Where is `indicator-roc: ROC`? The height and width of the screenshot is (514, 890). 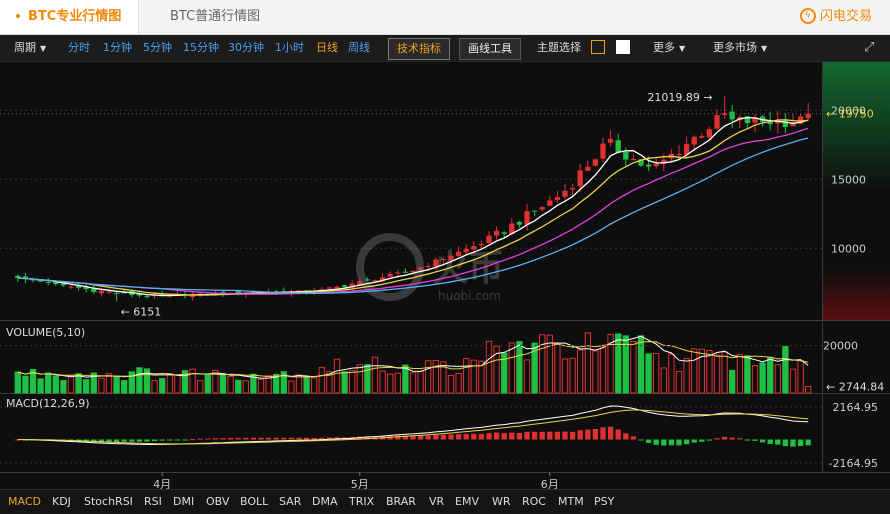 indicator-roc: ROC is located at coordinates (534, 502).